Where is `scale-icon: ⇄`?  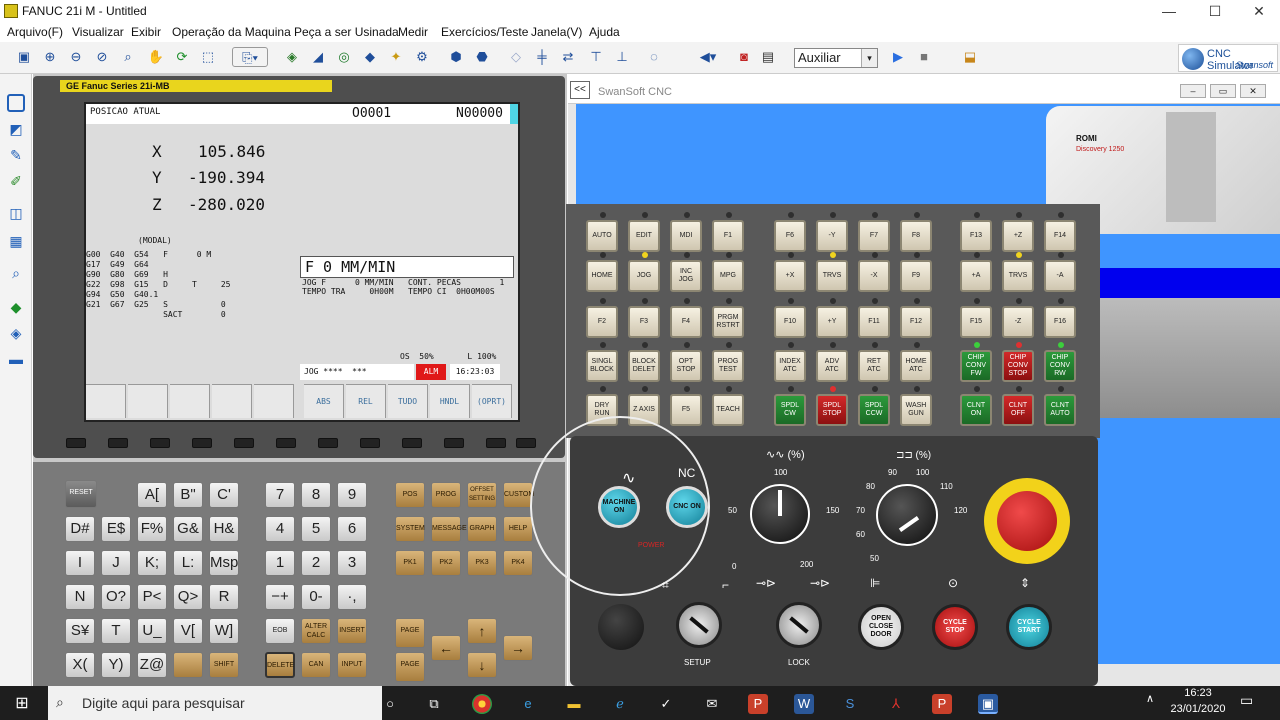
scale-icon: ⇄ is located at coordinates (568, 57).